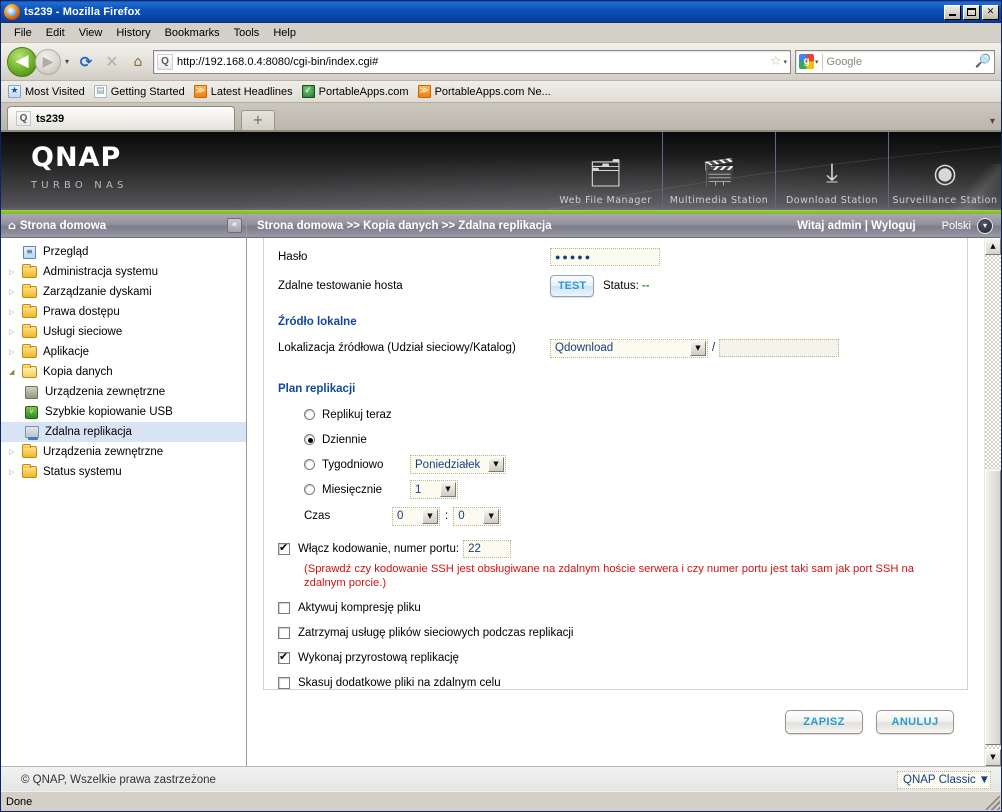 The width and height of the screenshot is (1002, 812). Describe the element at coordinates (831, 171) in the screenshot. I see `station-download: ⤓ Download Station` at that location.